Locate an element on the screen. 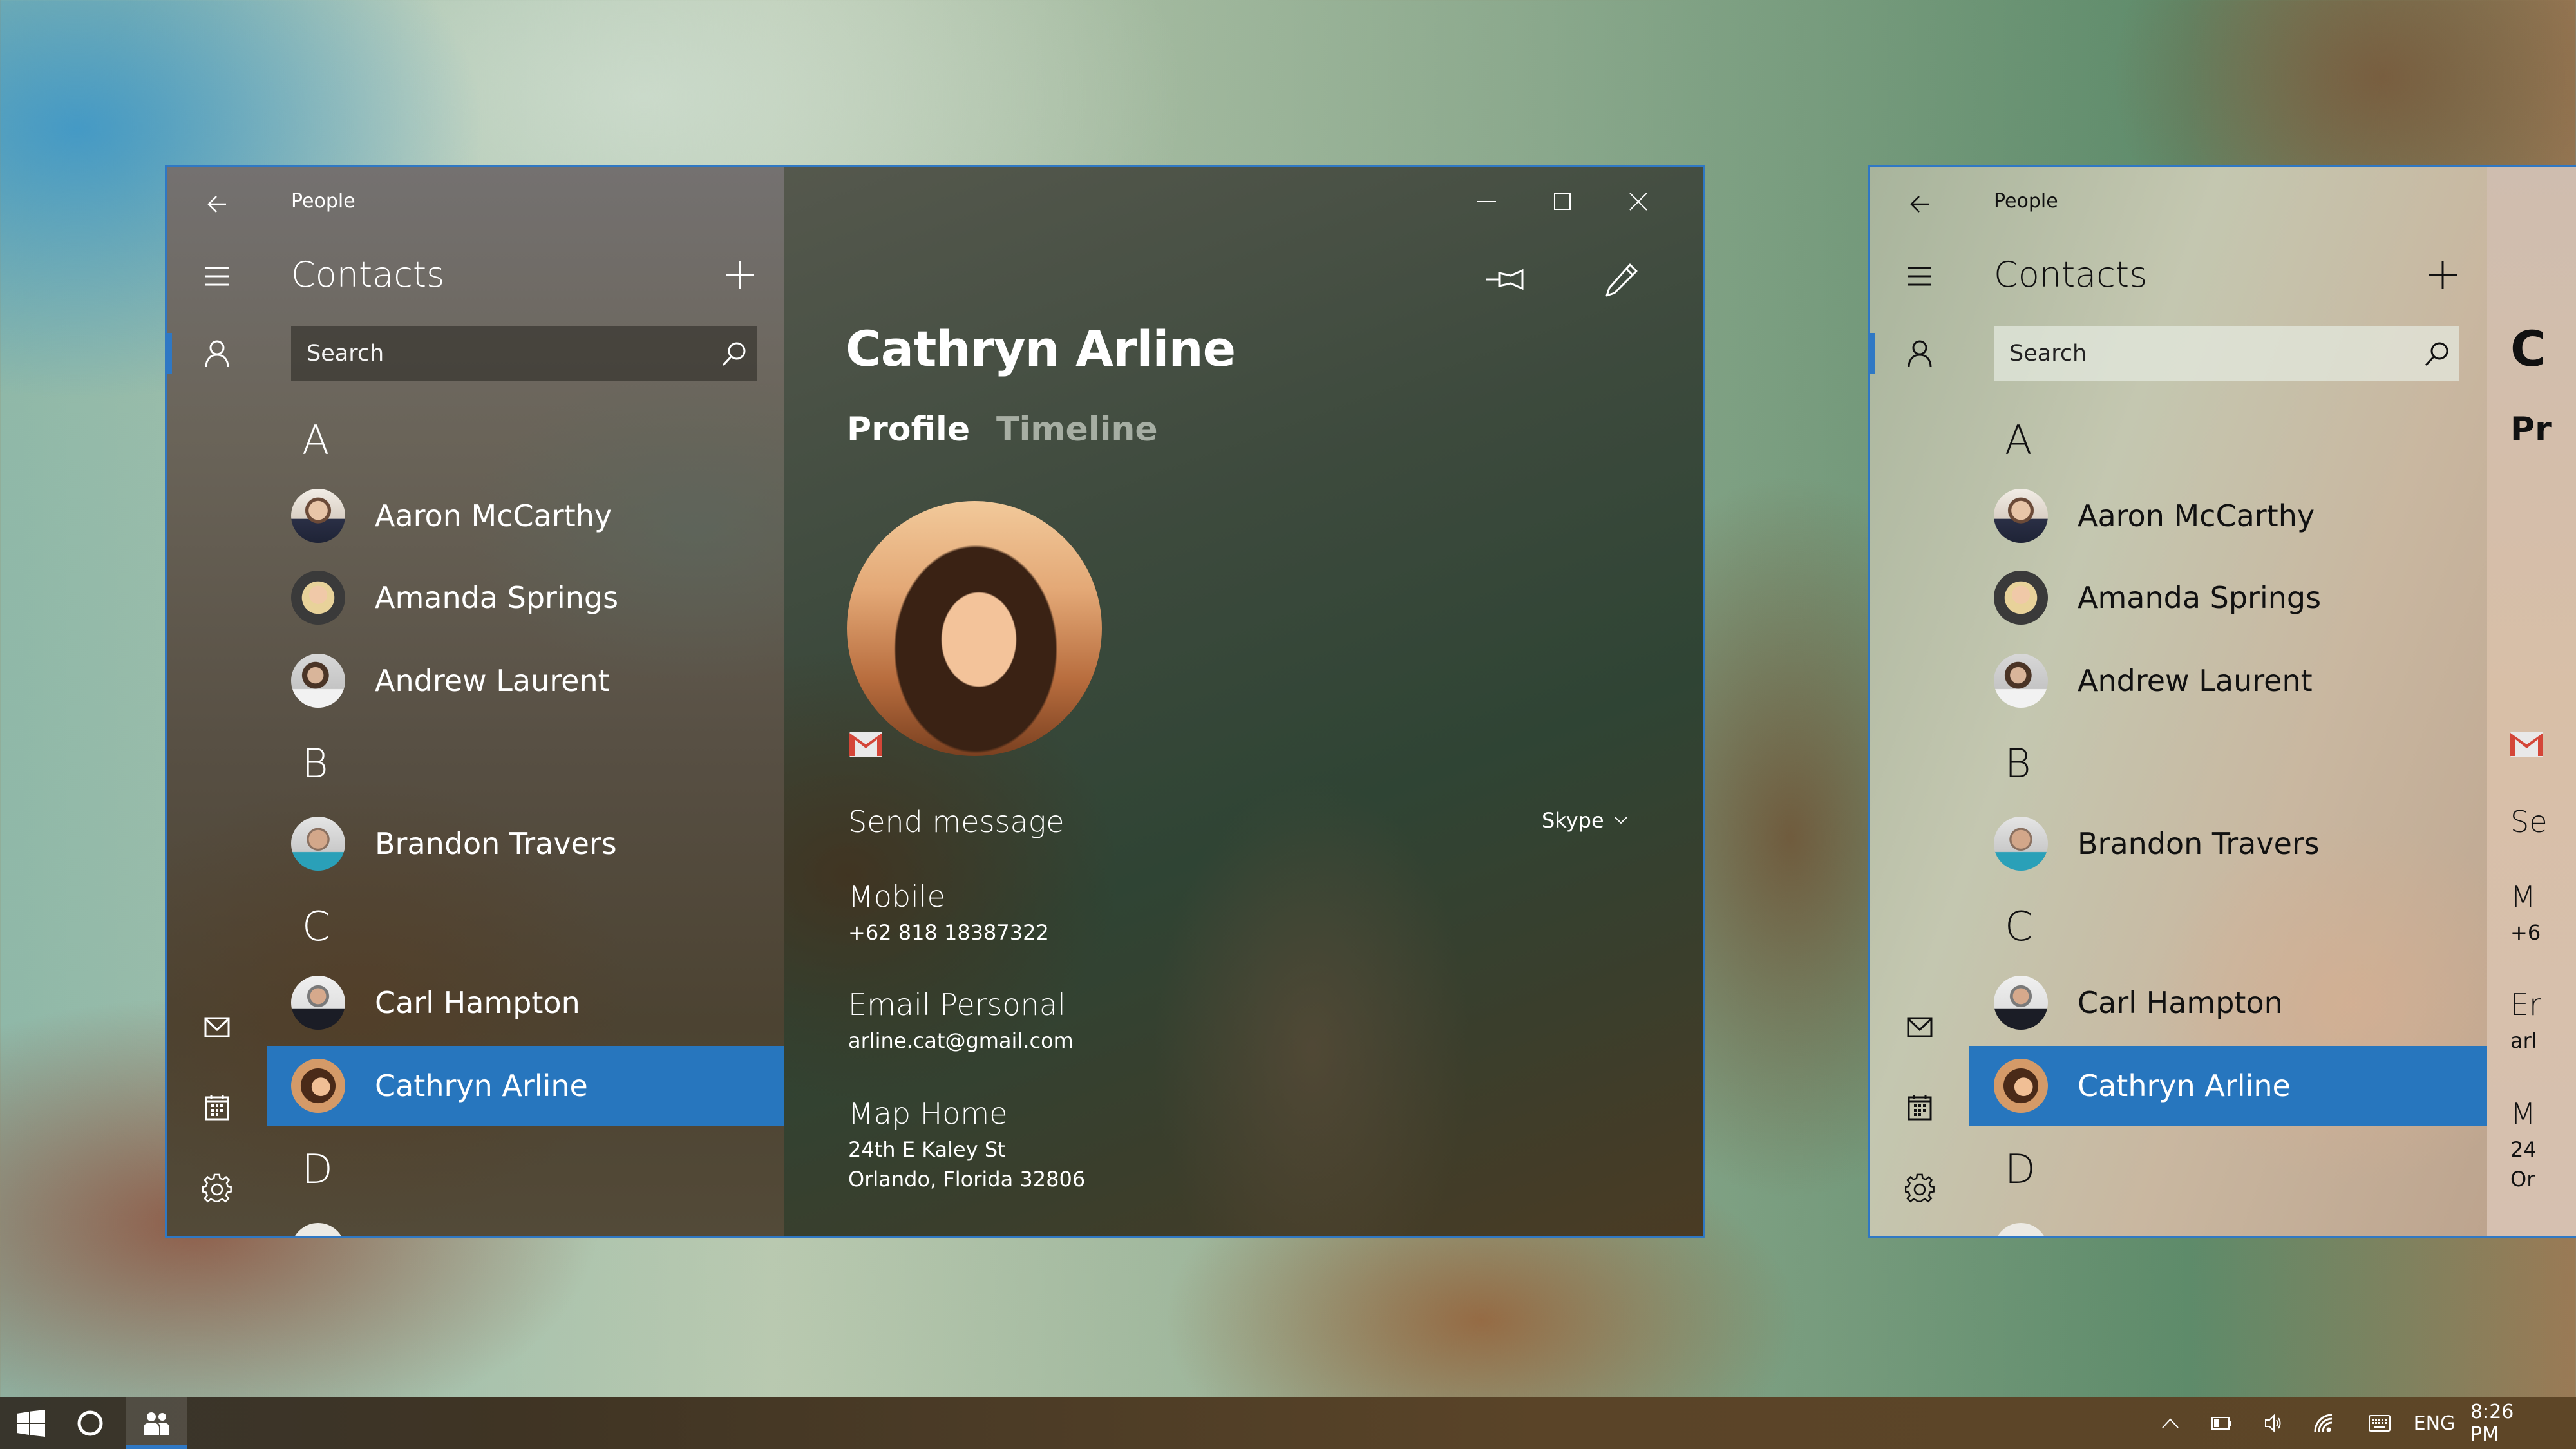 This screenshot has height=1449, width=2576. tray-overflow-button is located at coordinates (2170, 1423).